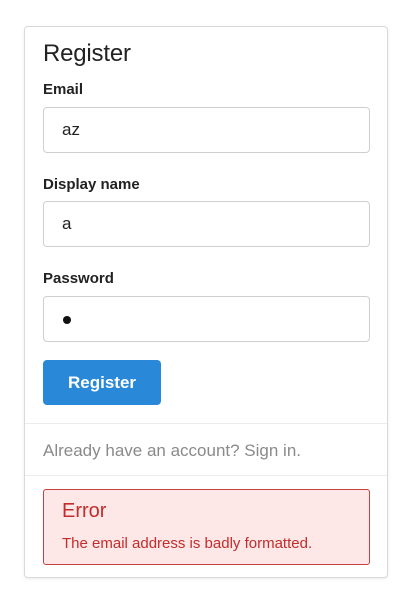 The image size is (417, 610). What do you see at coordinates (63, 89) in the screenshot?
I see `email-label: Email` at bounding box center [63, 89].